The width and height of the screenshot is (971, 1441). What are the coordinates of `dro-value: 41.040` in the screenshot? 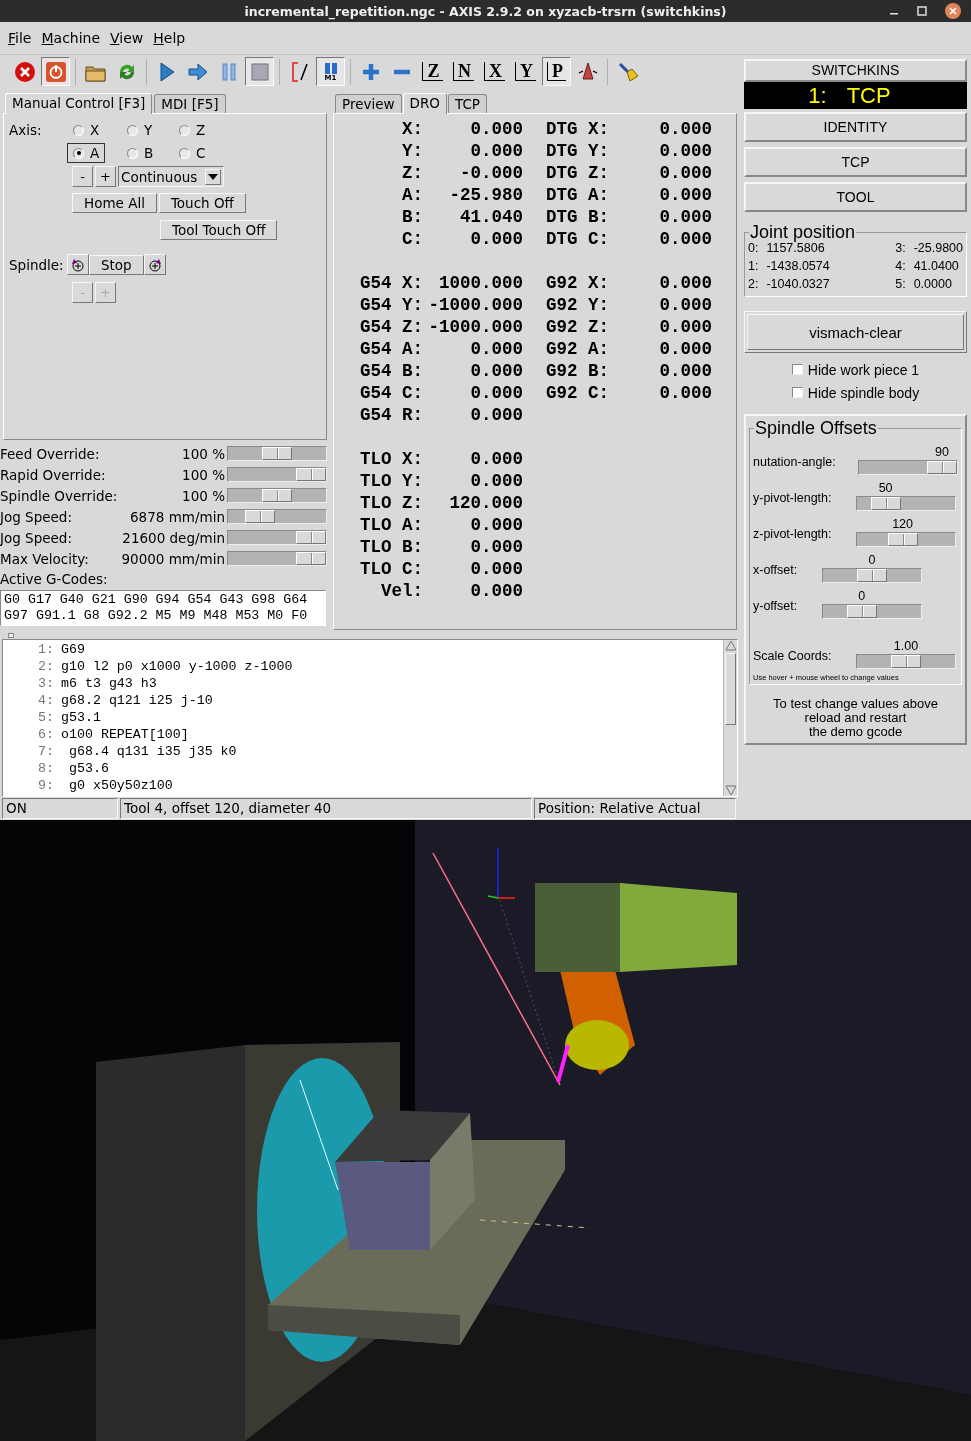 It's located at (491, 217).